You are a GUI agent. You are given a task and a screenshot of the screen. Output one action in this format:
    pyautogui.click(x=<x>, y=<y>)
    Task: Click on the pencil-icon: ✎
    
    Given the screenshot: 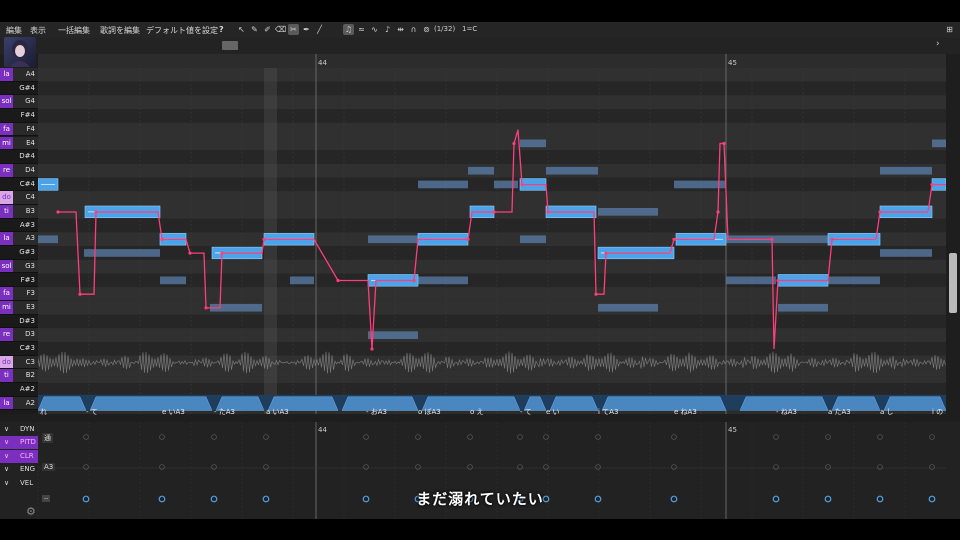 What is the action you would take?
    pyautogui.click(x=254, y=29)
    